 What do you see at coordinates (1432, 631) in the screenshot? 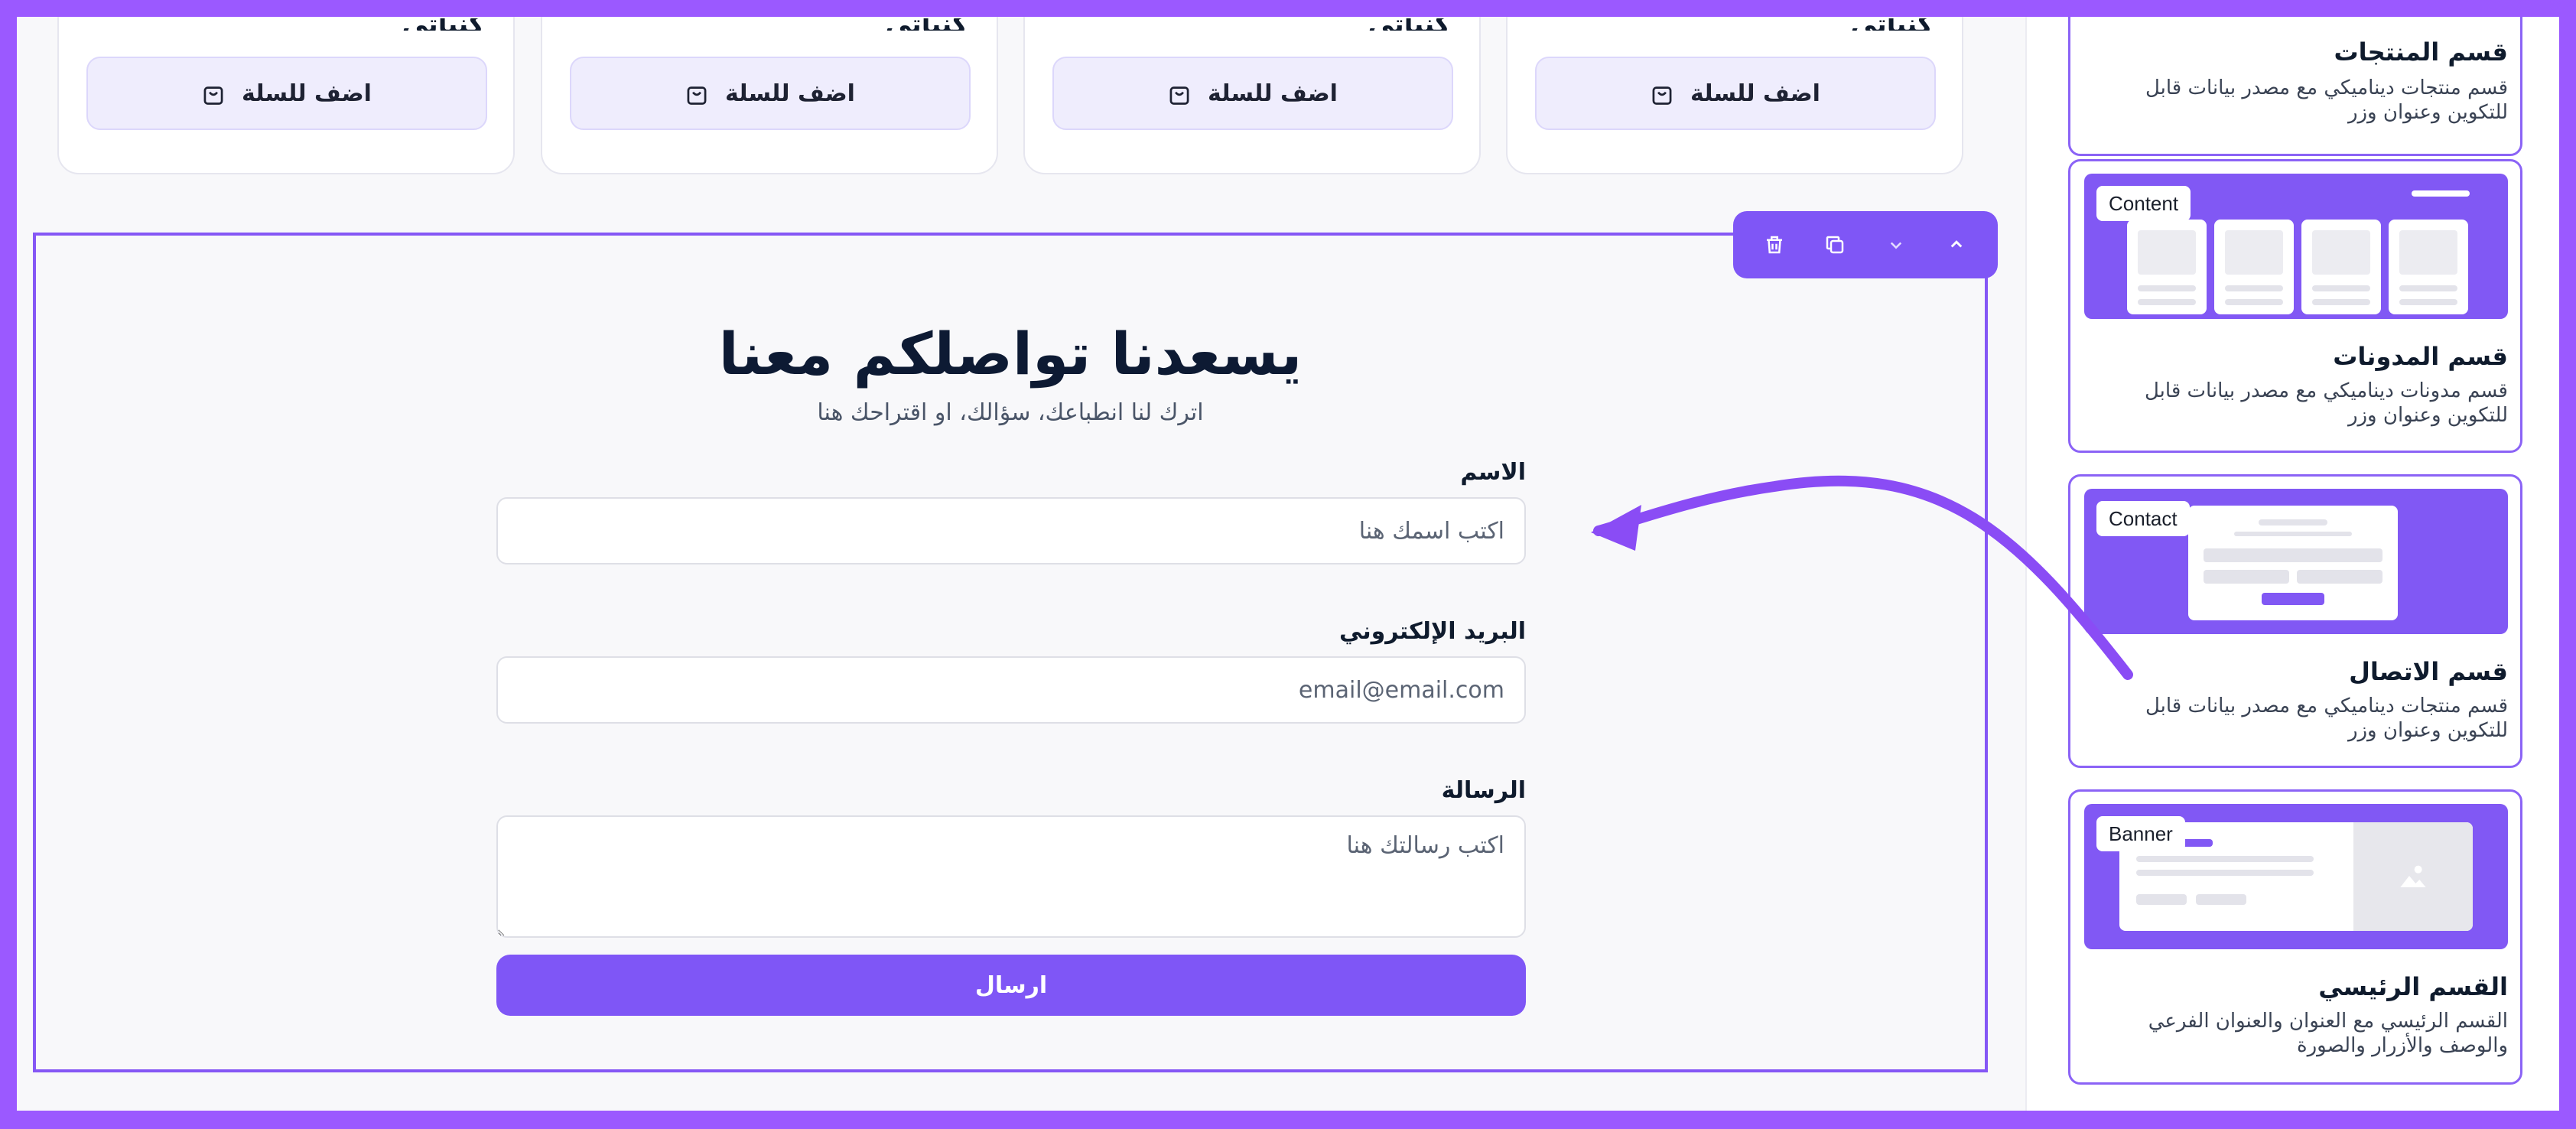
I see `email-label: البريد الإلكتروني` at bounding box center [1432, 631].